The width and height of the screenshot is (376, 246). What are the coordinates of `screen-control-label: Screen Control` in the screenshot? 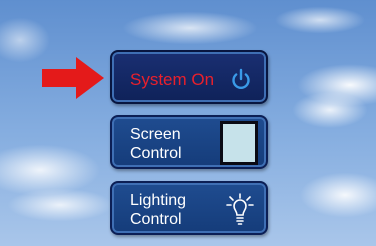 It's located at (156, 144).